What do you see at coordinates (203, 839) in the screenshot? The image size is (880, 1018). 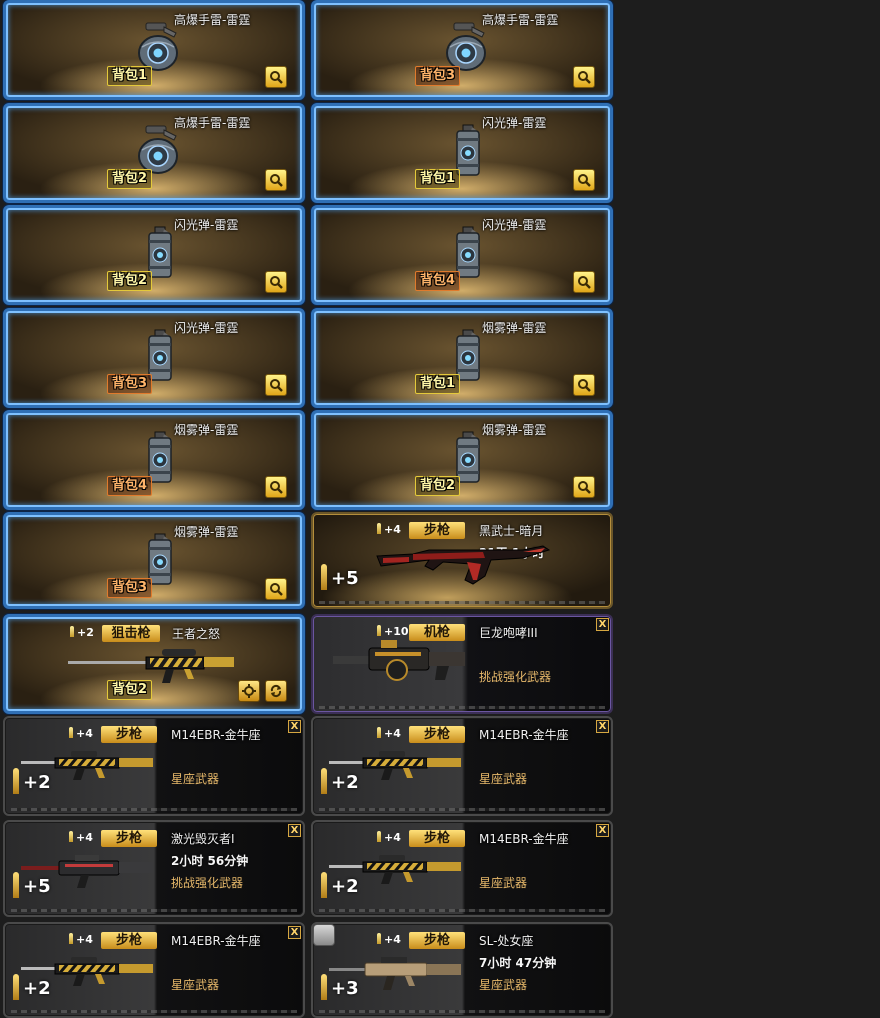 I see `weapon-name: 激光毁灭者I` at bounding box center [203, 839].